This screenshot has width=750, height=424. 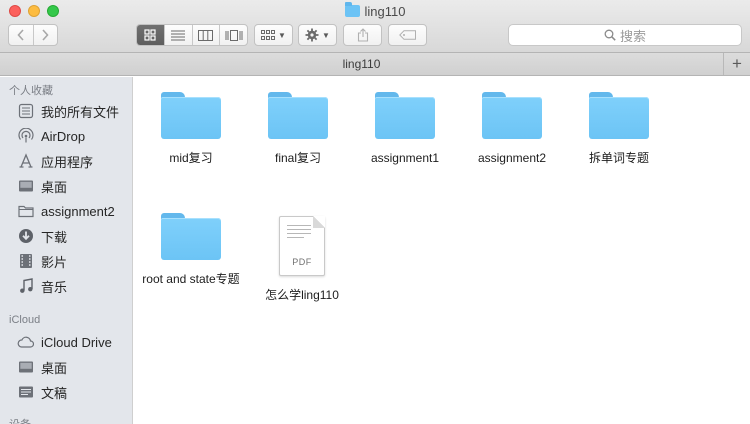 I want to click on arrange-button: ▼, so click(x=273, y=35).